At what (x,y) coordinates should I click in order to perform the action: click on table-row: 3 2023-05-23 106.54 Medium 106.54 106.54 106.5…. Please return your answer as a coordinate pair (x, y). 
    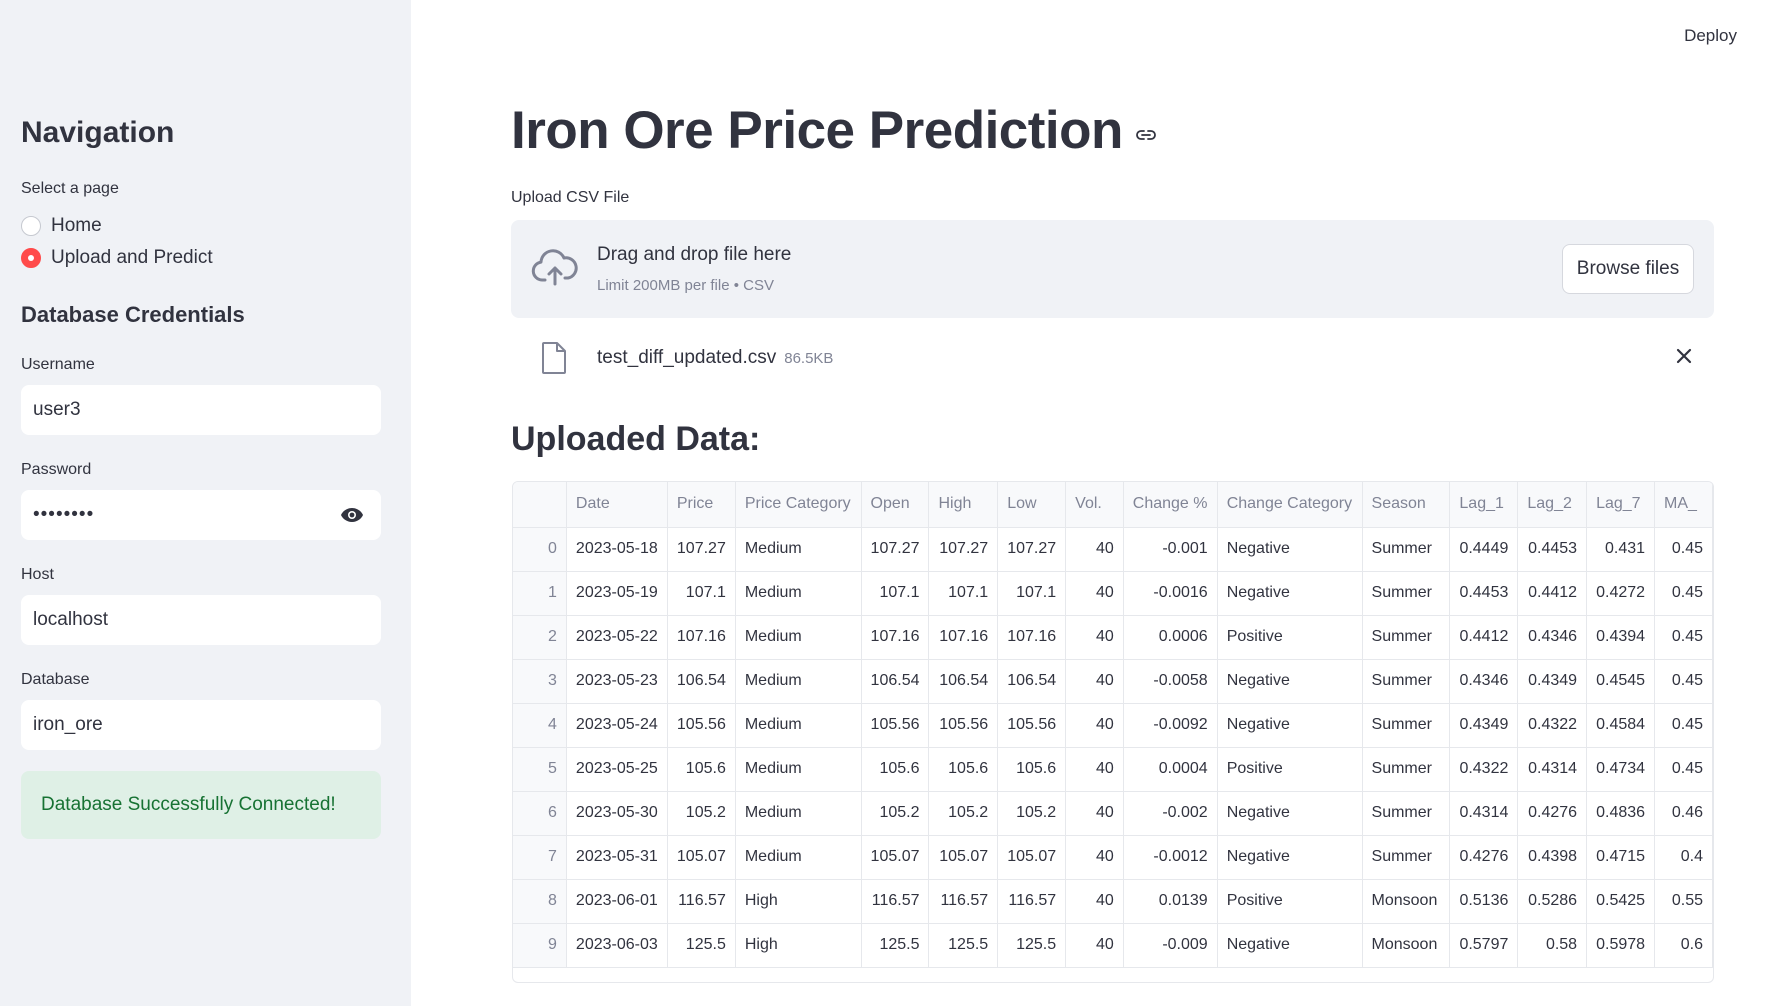
    Looking at the image, I should click on (1113, 681).